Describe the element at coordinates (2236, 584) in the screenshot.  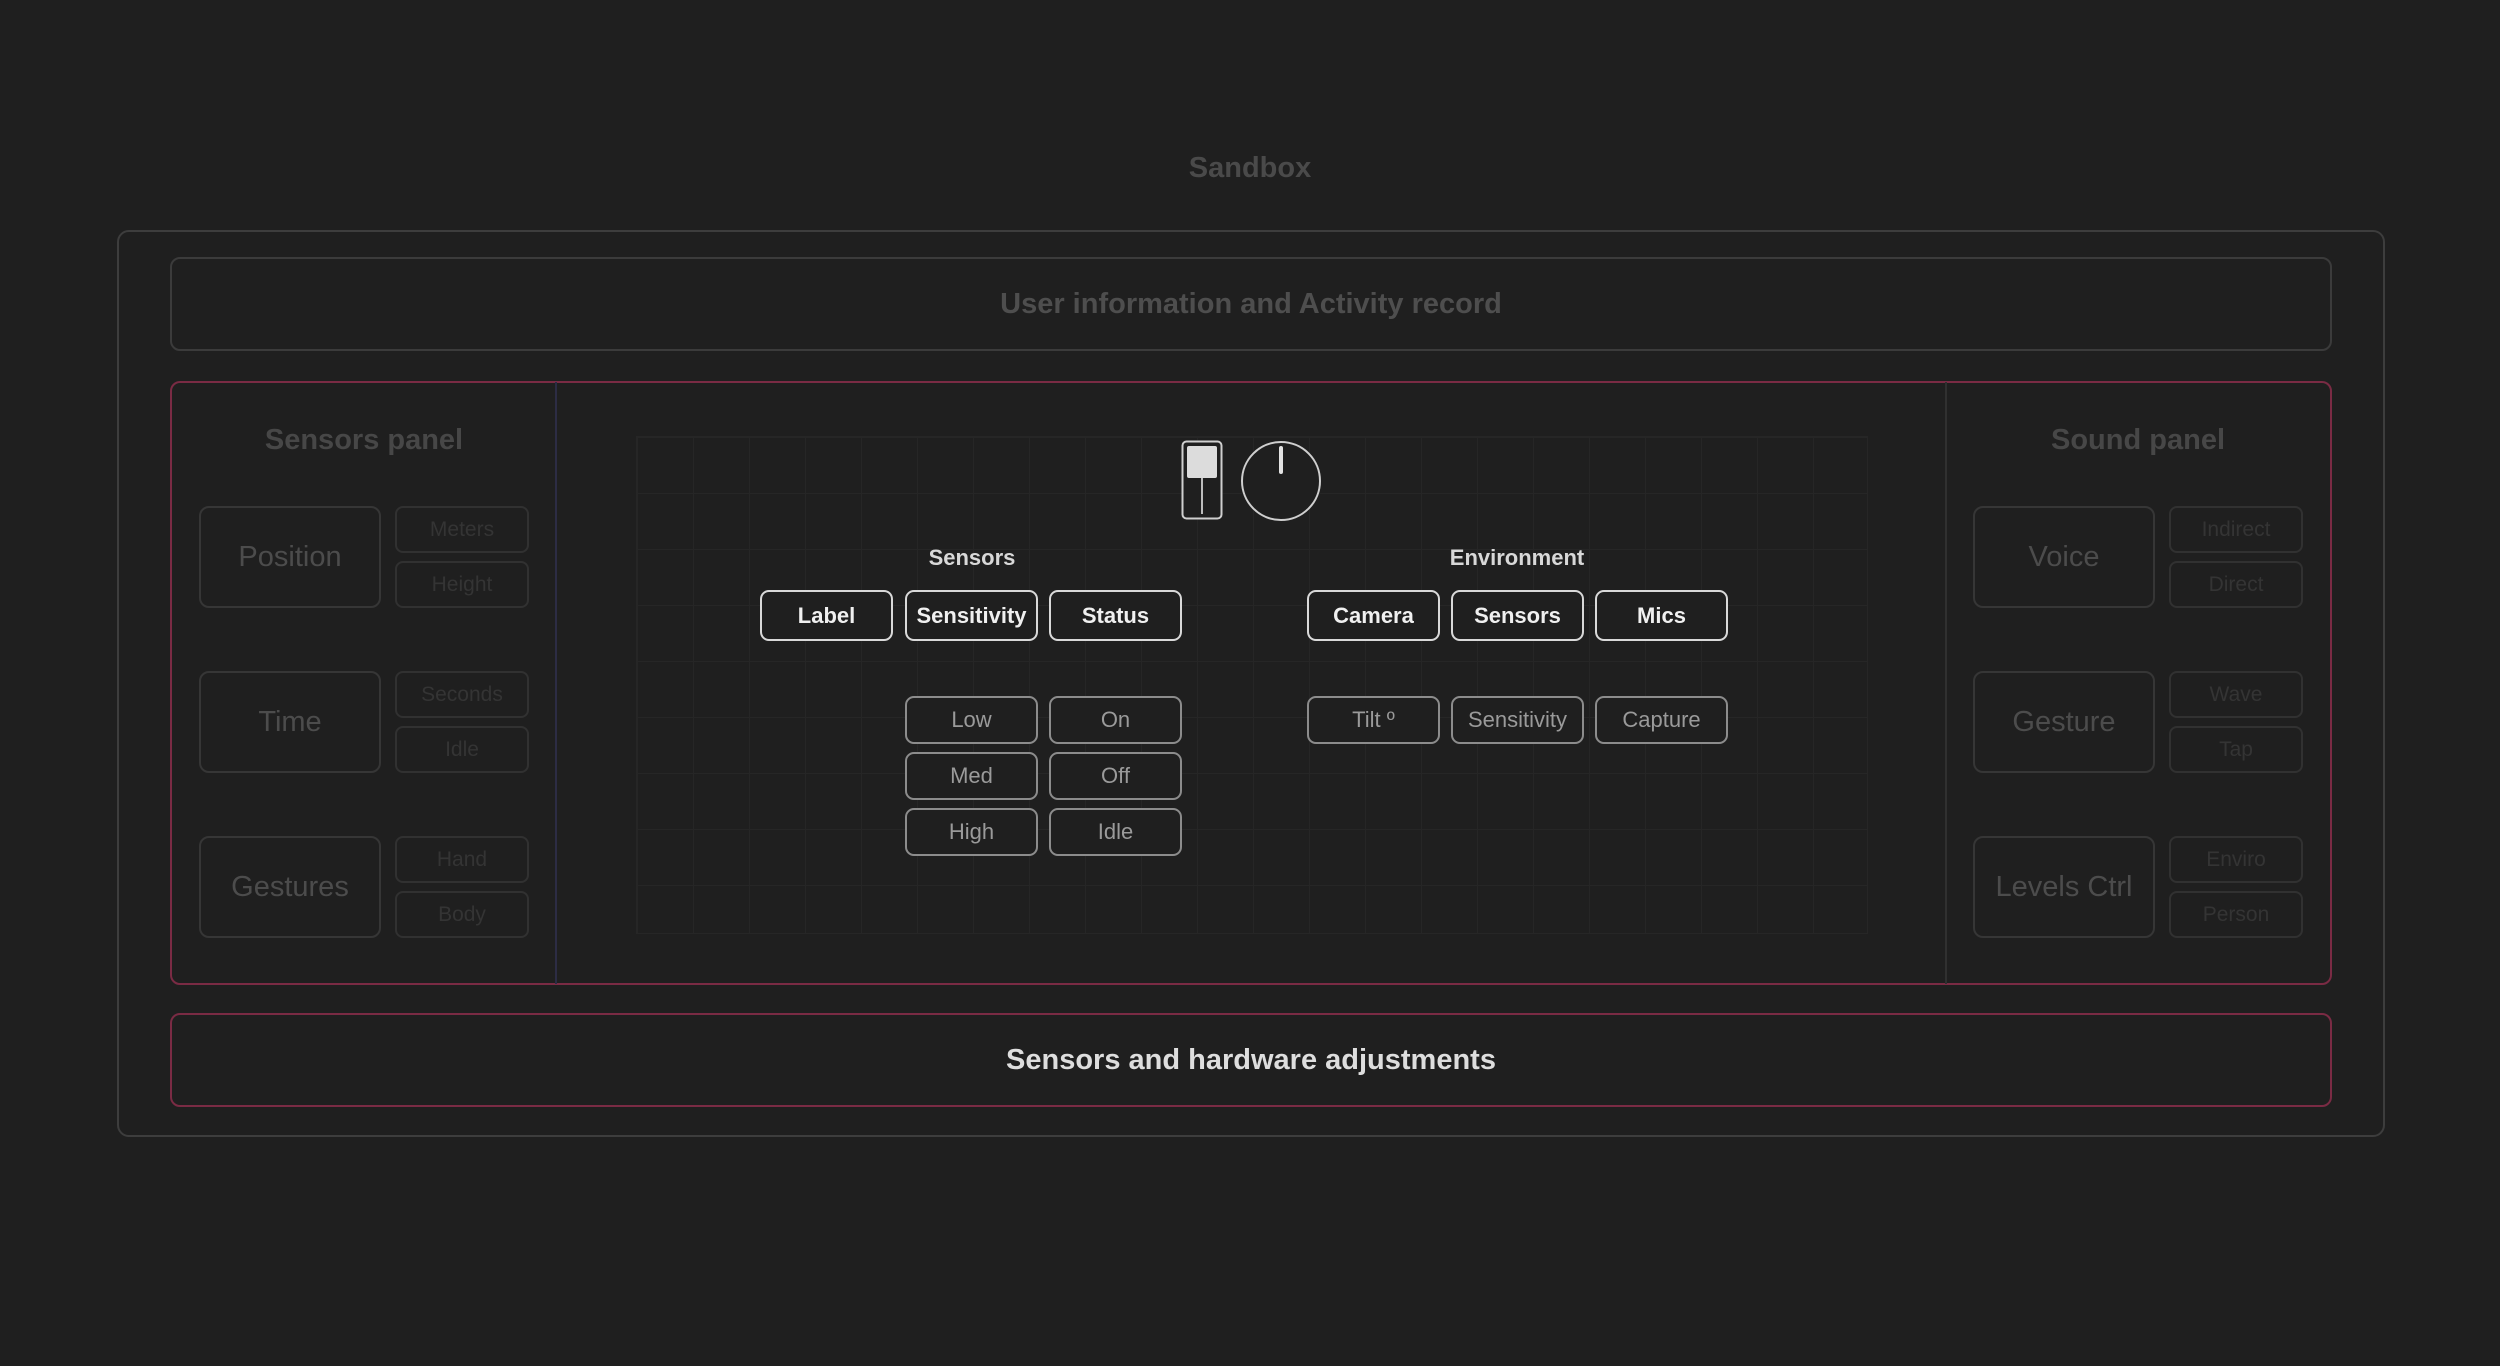
I see `direct-option: Direct` at that location.